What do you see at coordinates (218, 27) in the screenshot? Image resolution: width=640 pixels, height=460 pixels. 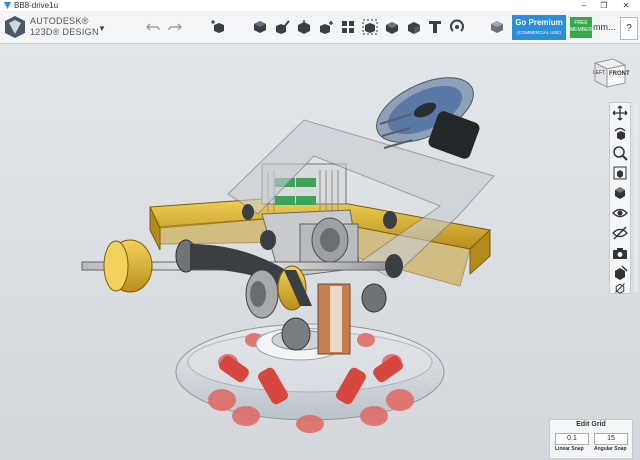 I see `add-primitive-icon` at bounding box center [218, 27].